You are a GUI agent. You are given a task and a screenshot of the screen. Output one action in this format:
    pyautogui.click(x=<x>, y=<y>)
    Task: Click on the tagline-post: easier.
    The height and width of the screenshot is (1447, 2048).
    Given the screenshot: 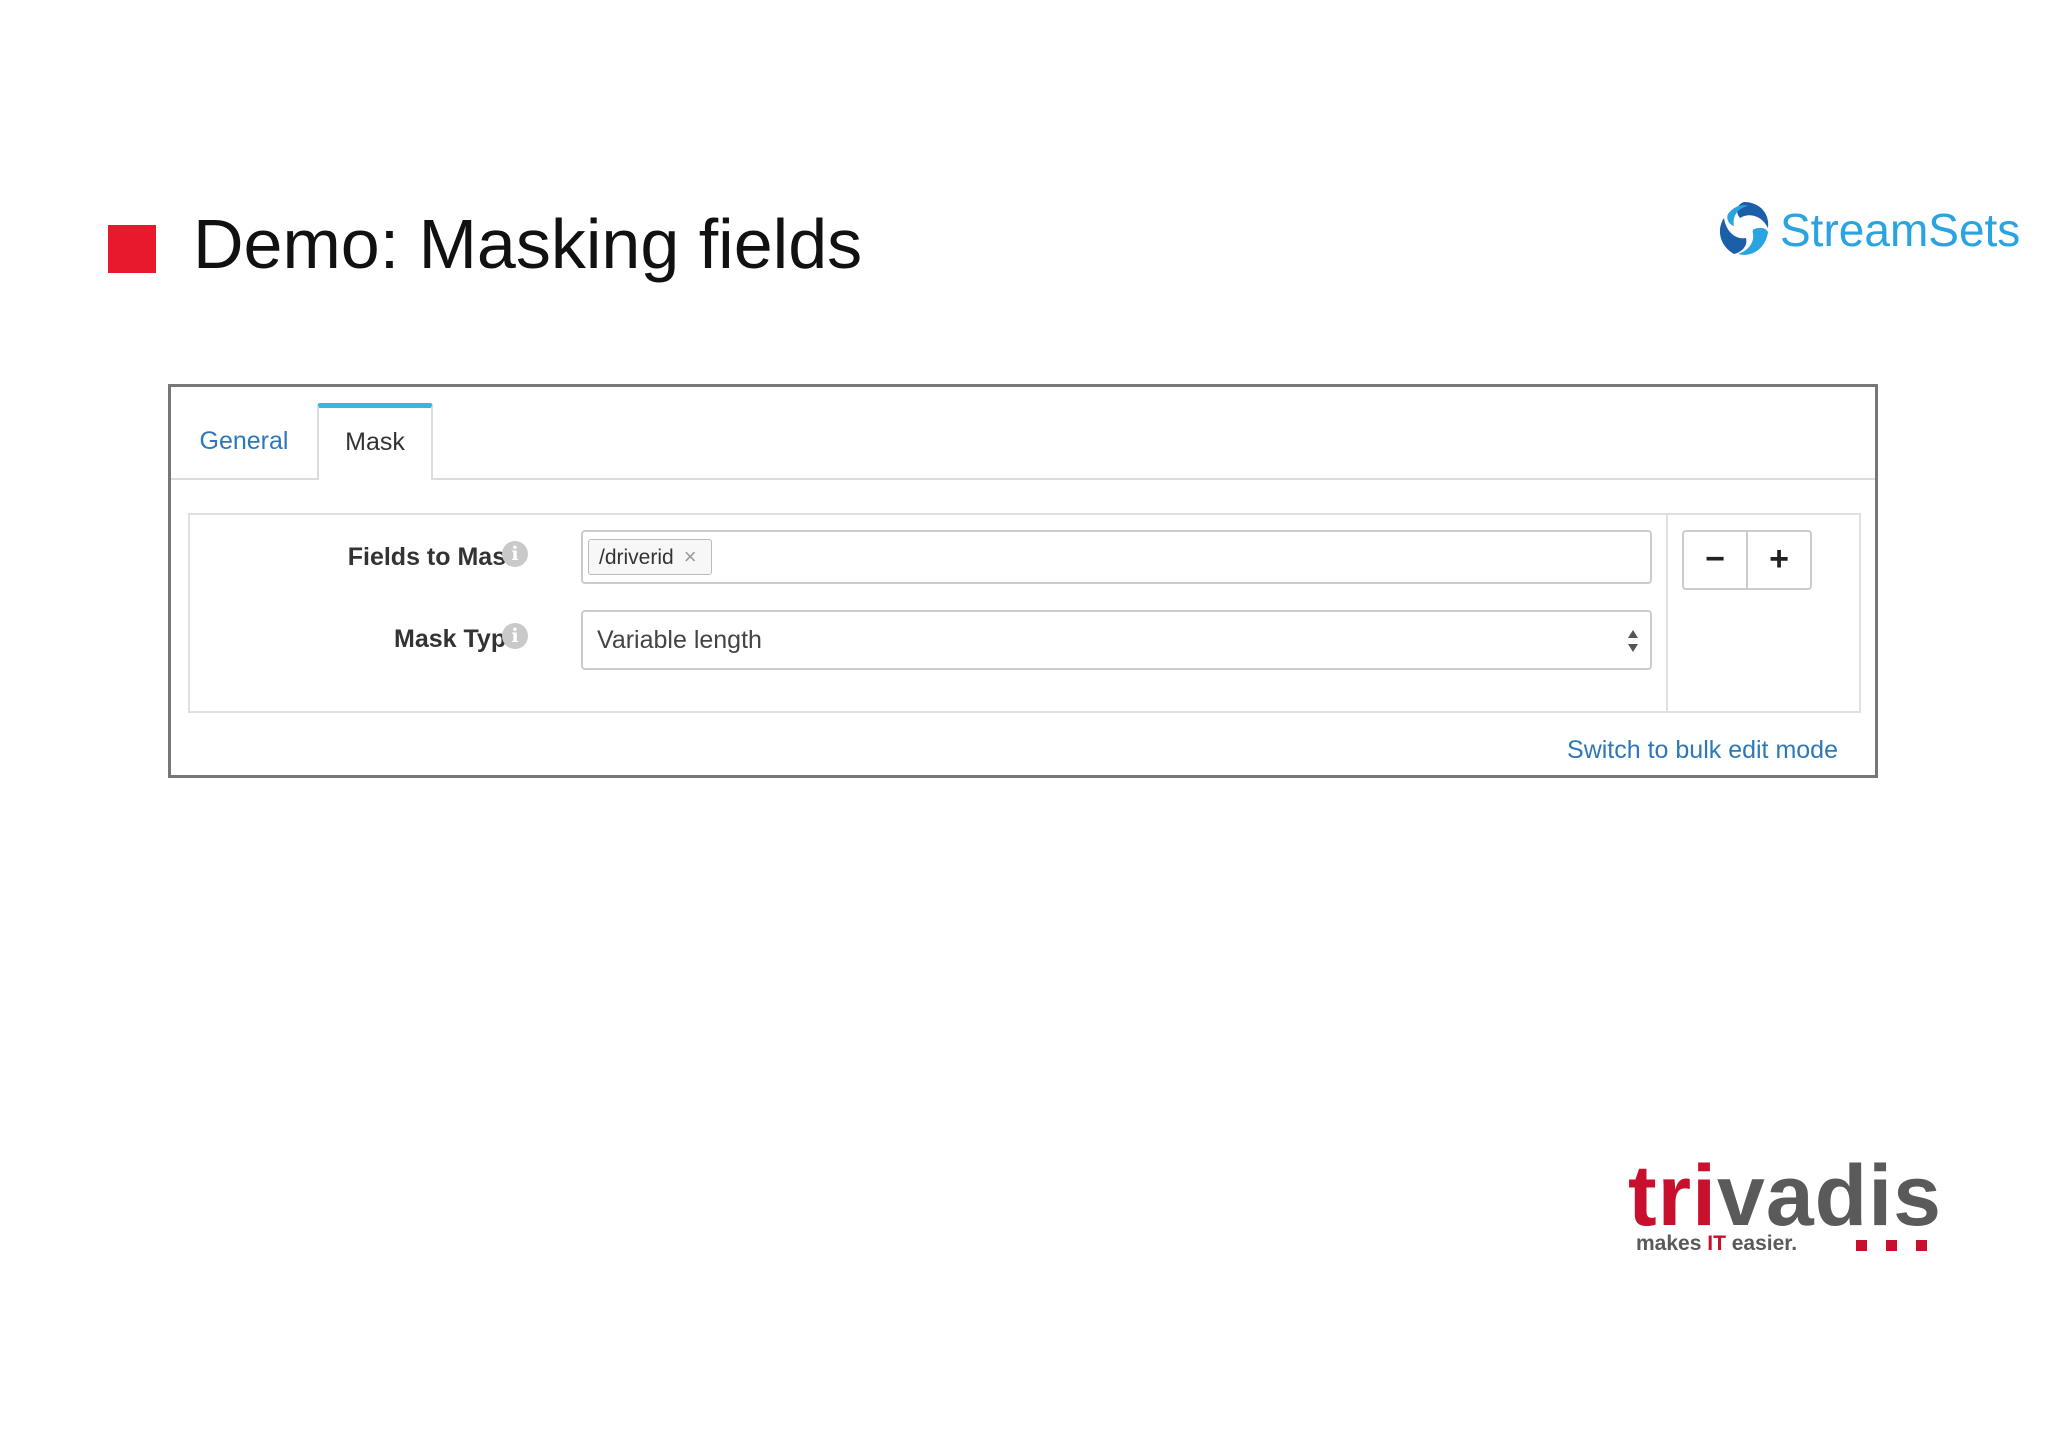 What is the action you would take?
    pyautogui.click(x=1761, y=1243)
    